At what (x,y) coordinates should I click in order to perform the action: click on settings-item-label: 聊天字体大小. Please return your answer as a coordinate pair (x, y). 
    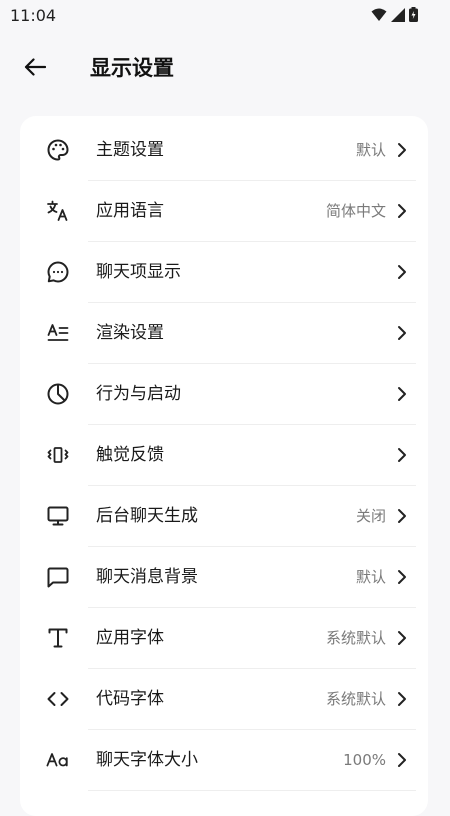
    Looking at the image, I should click on (147, 760).